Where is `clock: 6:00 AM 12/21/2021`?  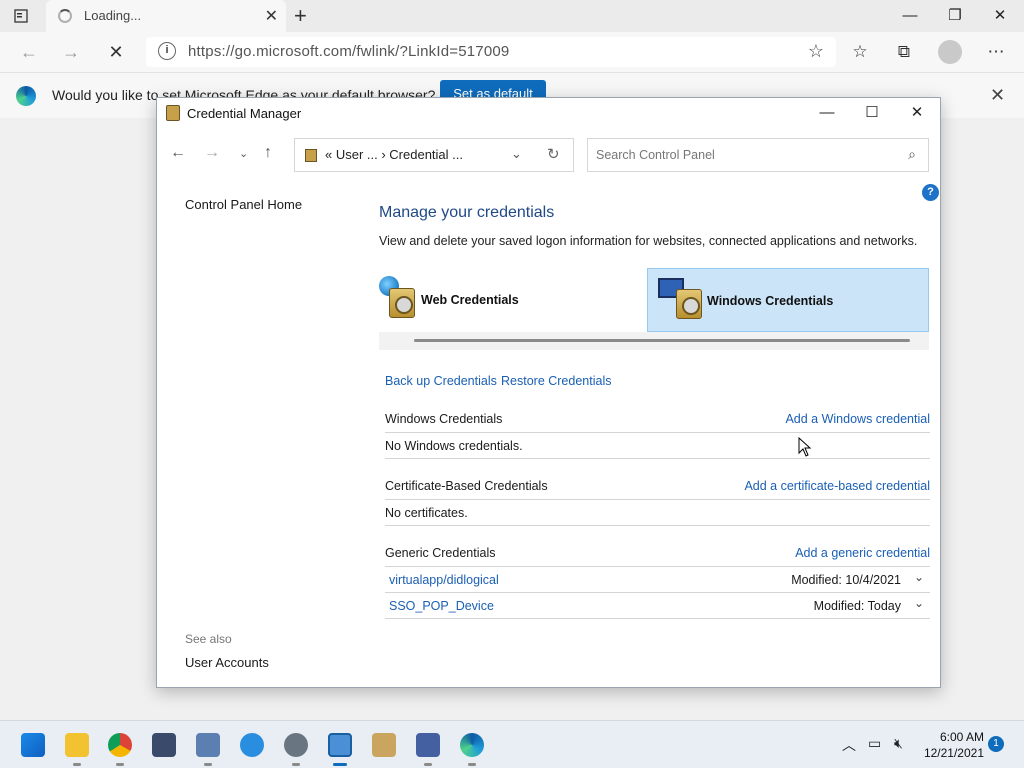 clock: 6:00 AM 12/21/2021 is located at coordinates (952, 745).